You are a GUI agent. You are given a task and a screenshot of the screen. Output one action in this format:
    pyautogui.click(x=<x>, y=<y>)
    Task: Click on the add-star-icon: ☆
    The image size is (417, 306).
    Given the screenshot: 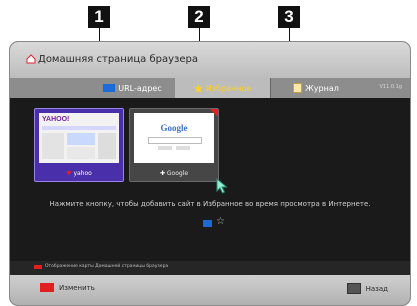 What is the action you would take?
    pyautogui.click(x=220, y=221)
    